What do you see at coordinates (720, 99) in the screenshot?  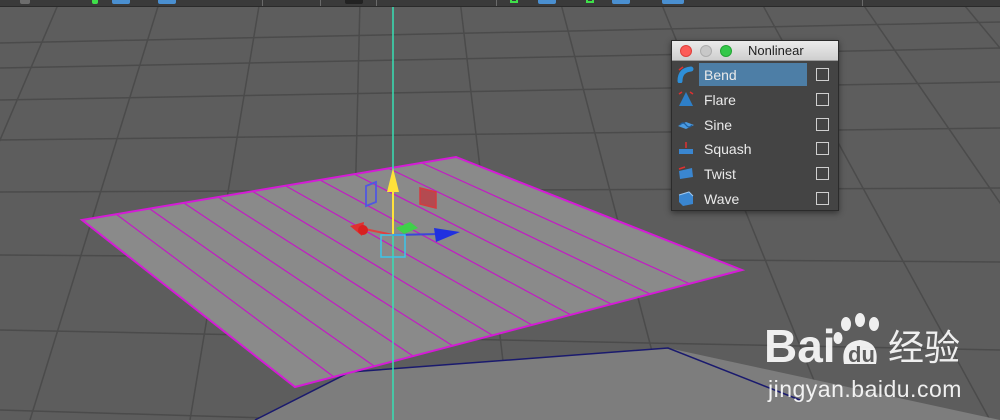 I see `menu-item-label: Flare` at bounding box center [720, 99].